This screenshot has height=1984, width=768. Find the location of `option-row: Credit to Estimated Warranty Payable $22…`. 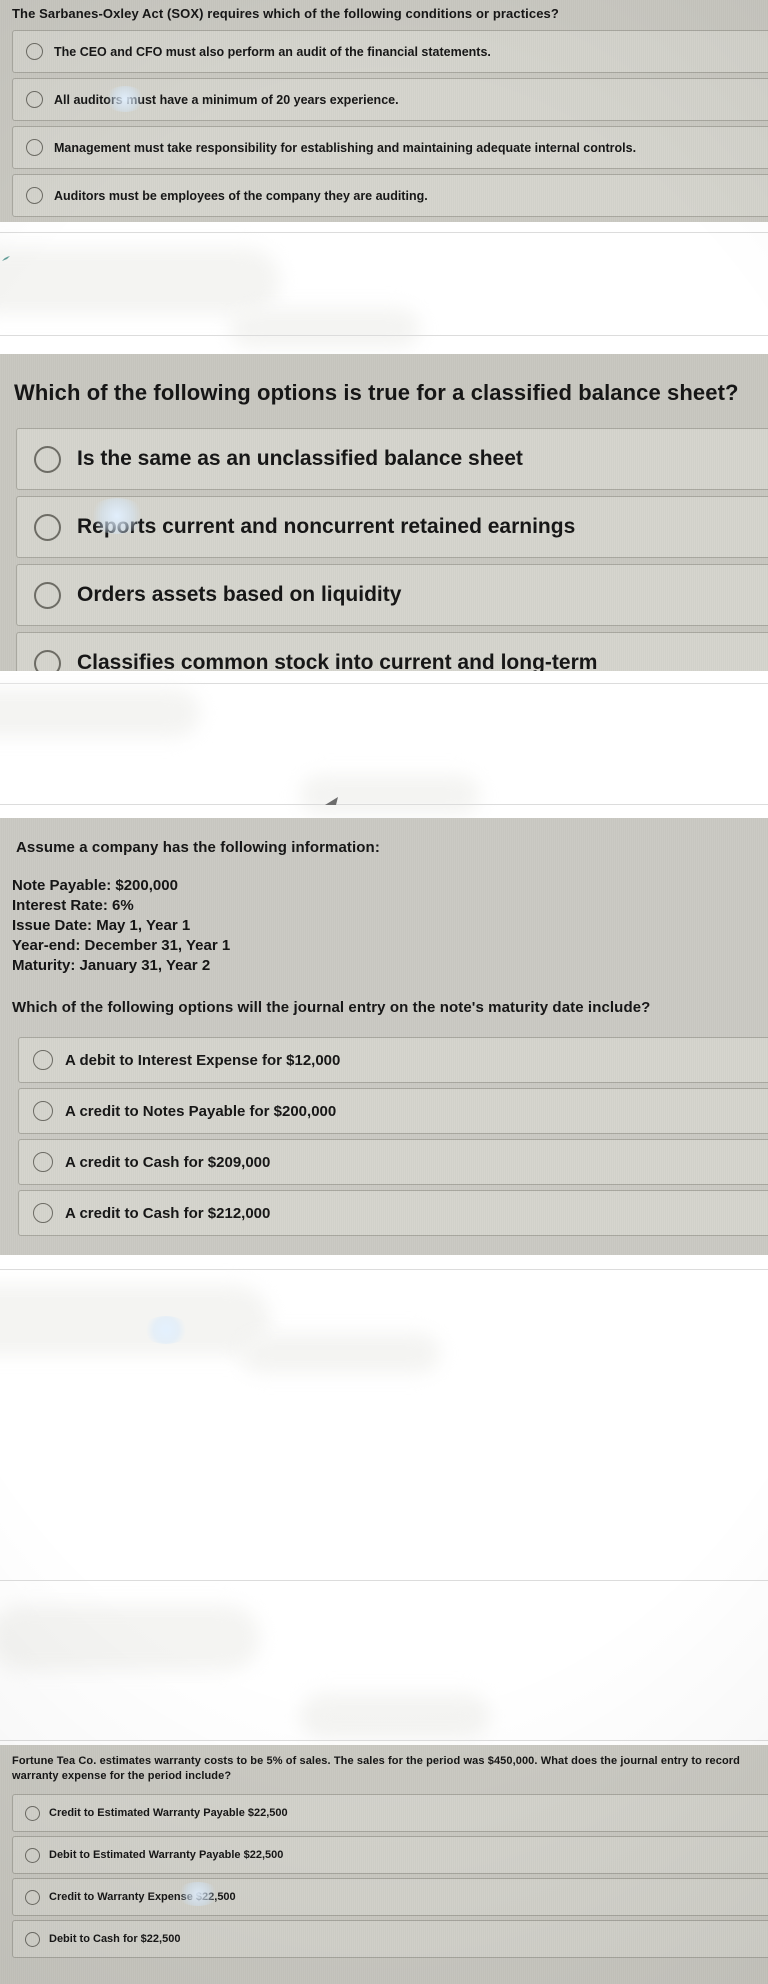

option-row: Credit to Estimated Warranty Payable $22… is located at coordinates (390, 1813).